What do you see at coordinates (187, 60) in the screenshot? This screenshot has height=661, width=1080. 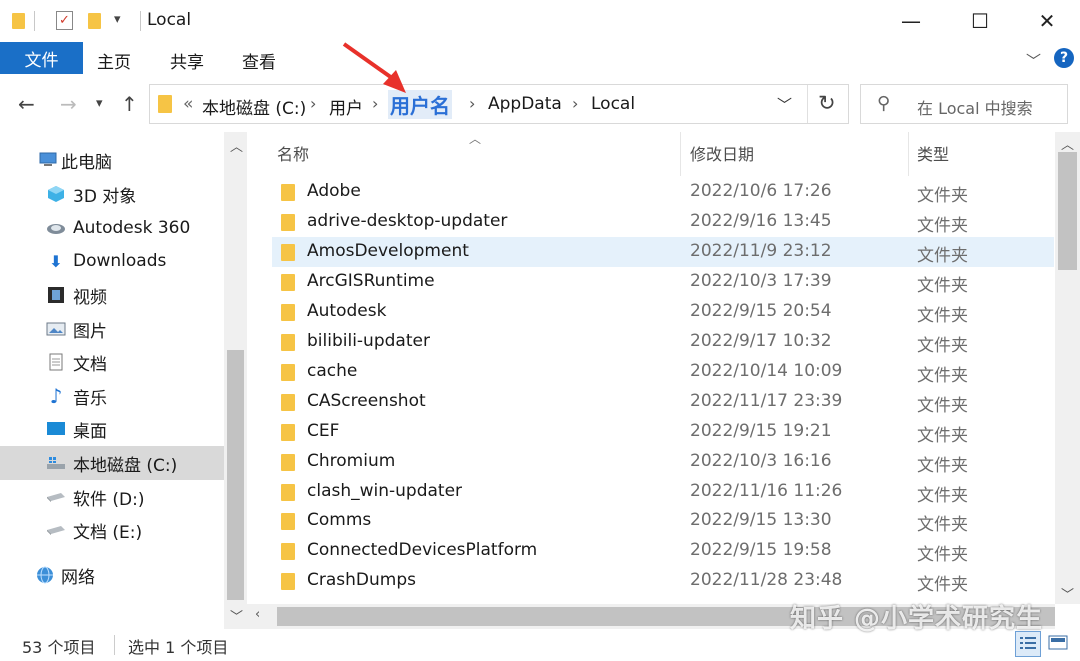 I see `tab-share: 共享` at bounding box center [187, 60].